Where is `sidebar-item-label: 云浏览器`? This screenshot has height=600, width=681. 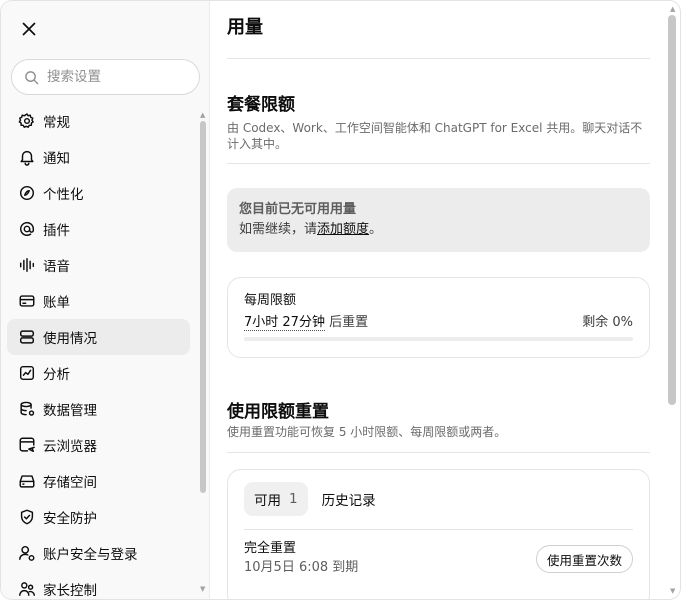
sidebar-item-label: 云浏览器 is located at coordinates (70, 447).